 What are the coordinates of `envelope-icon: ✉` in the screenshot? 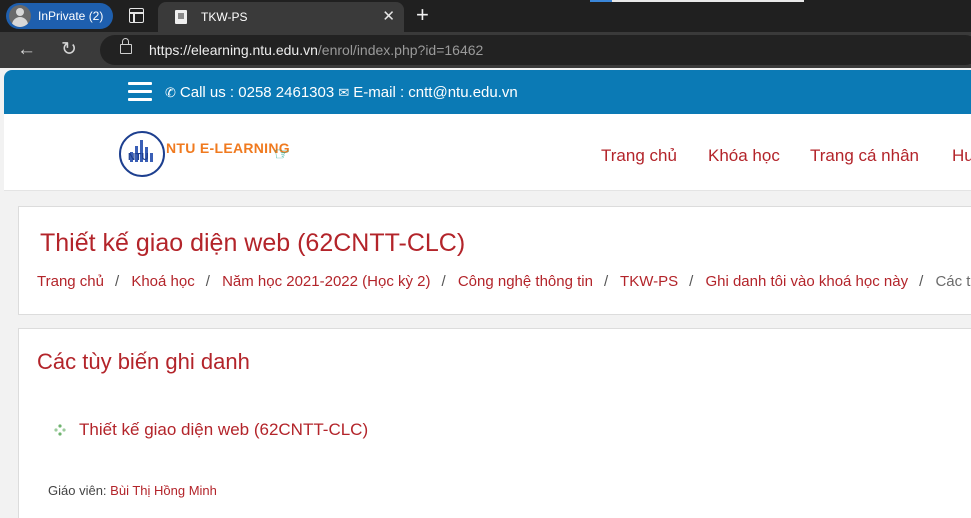 It's located at (344, 92).